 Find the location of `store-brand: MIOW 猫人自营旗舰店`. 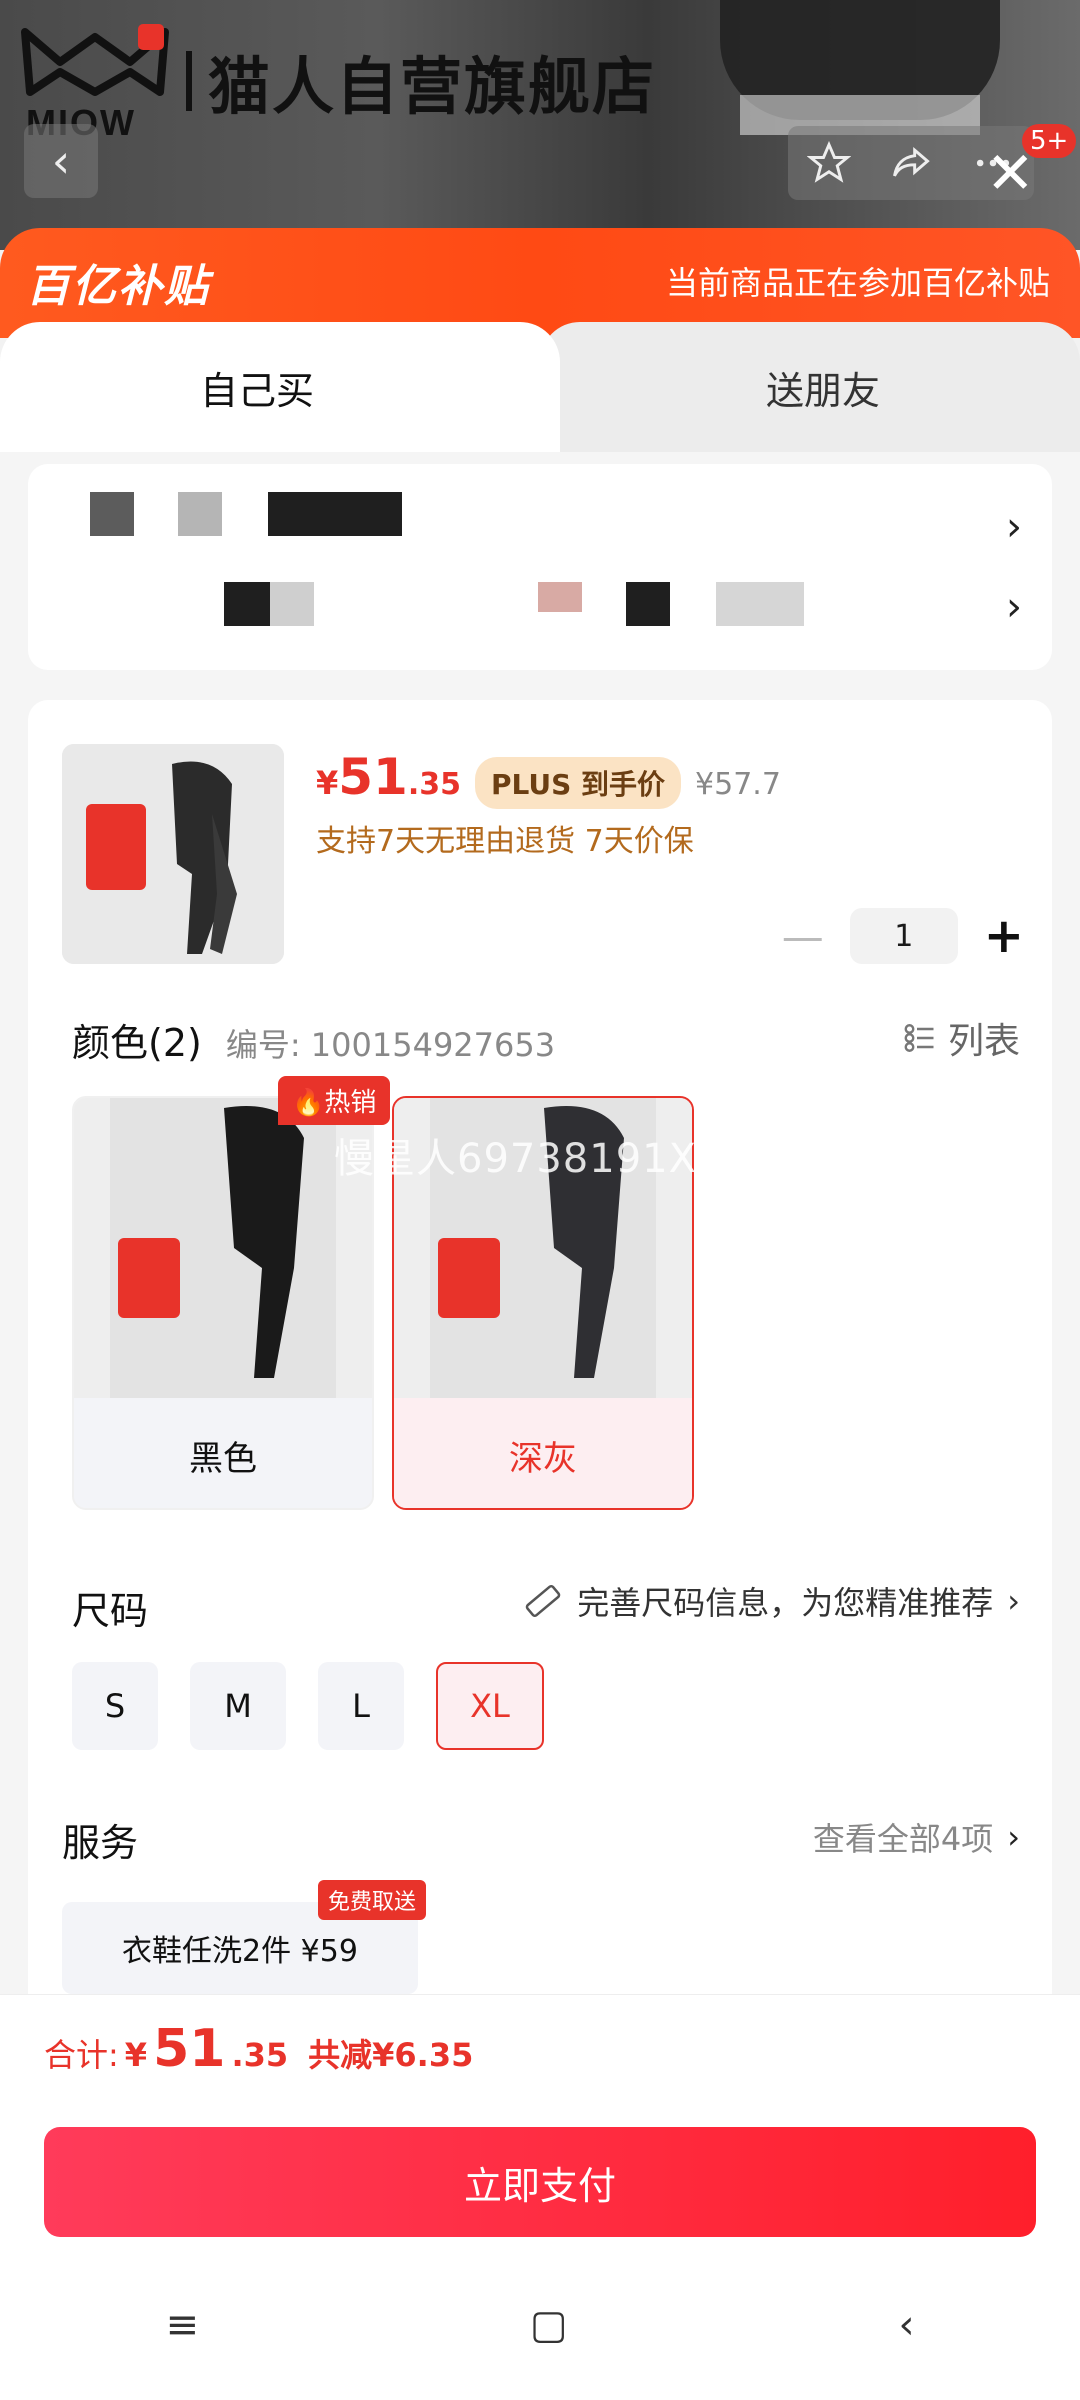

store-brand: MIOW 猫人自营旗舰店 is located at coordinates (338, 82).